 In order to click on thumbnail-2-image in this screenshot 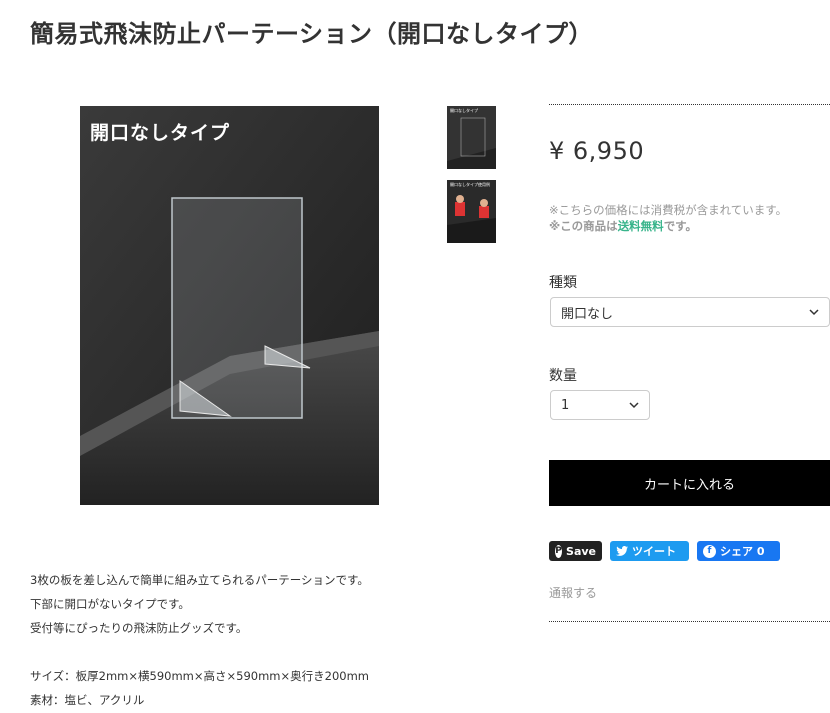, I will do `click(471, 211)`.